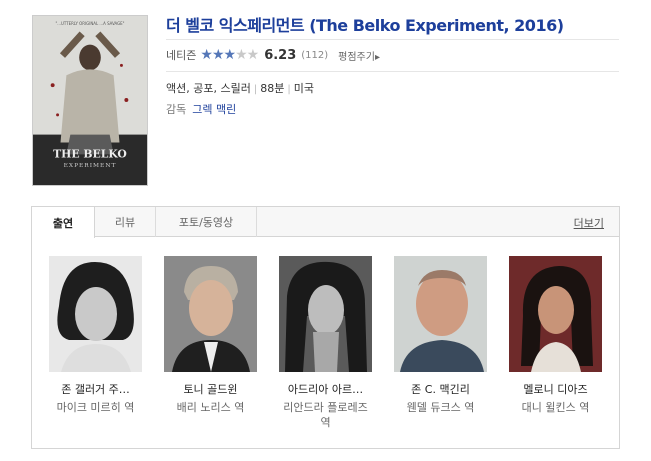  I want to click on cast-card: 아드리아 아르… 리안드라 플로레즈 역, so click(325, 343).